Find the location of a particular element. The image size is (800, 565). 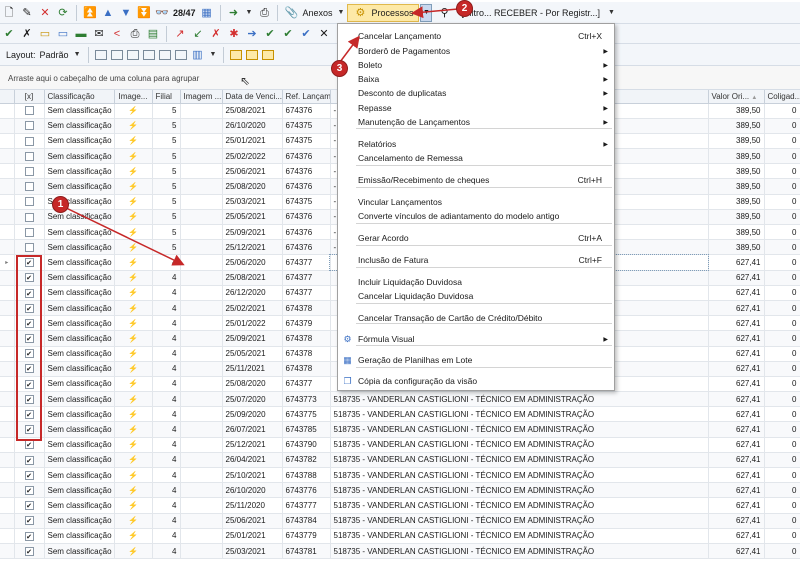

calendar-icon: ▦ is located at coordinates (207, 13).